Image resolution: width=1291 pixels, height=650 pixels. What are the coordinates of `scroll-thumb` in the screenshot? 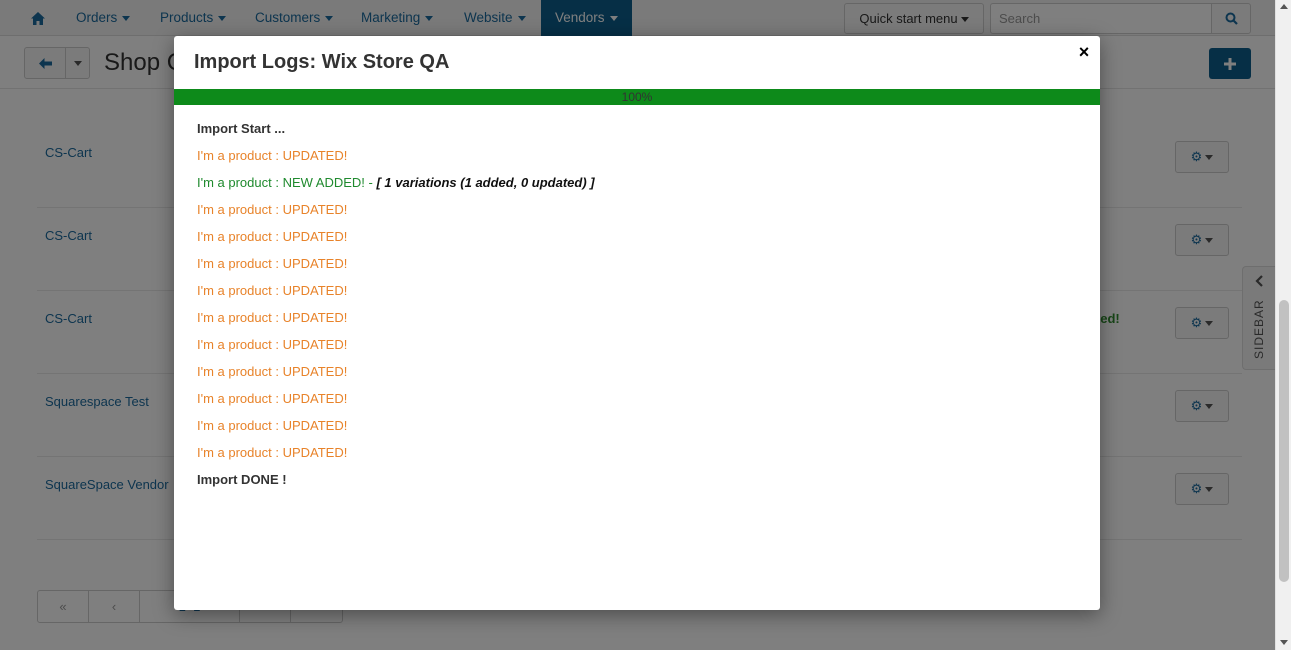 It's located at (1284, 441).